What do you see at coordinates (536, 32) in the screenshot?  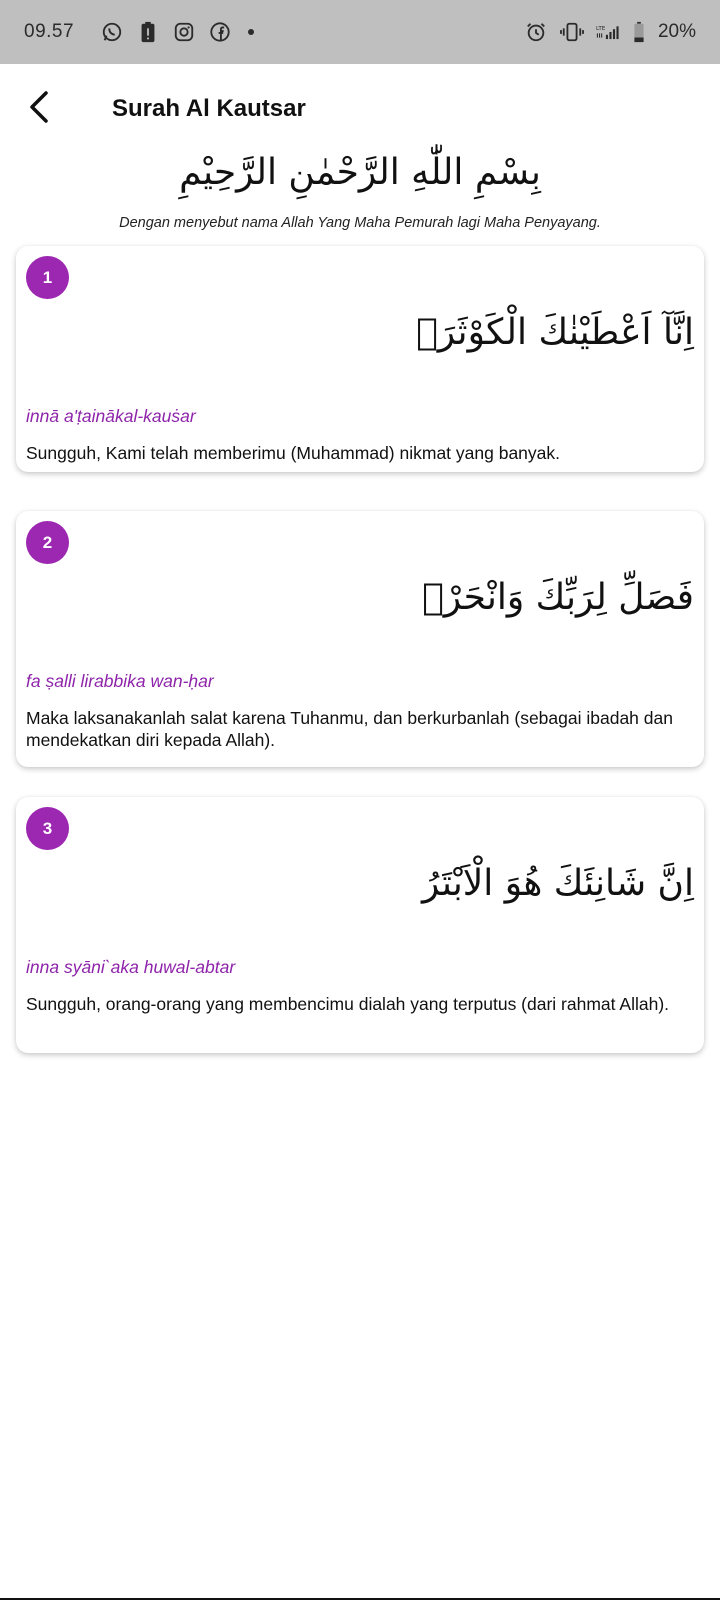 I see `alarm-icon` at bounding box center [536, 32].